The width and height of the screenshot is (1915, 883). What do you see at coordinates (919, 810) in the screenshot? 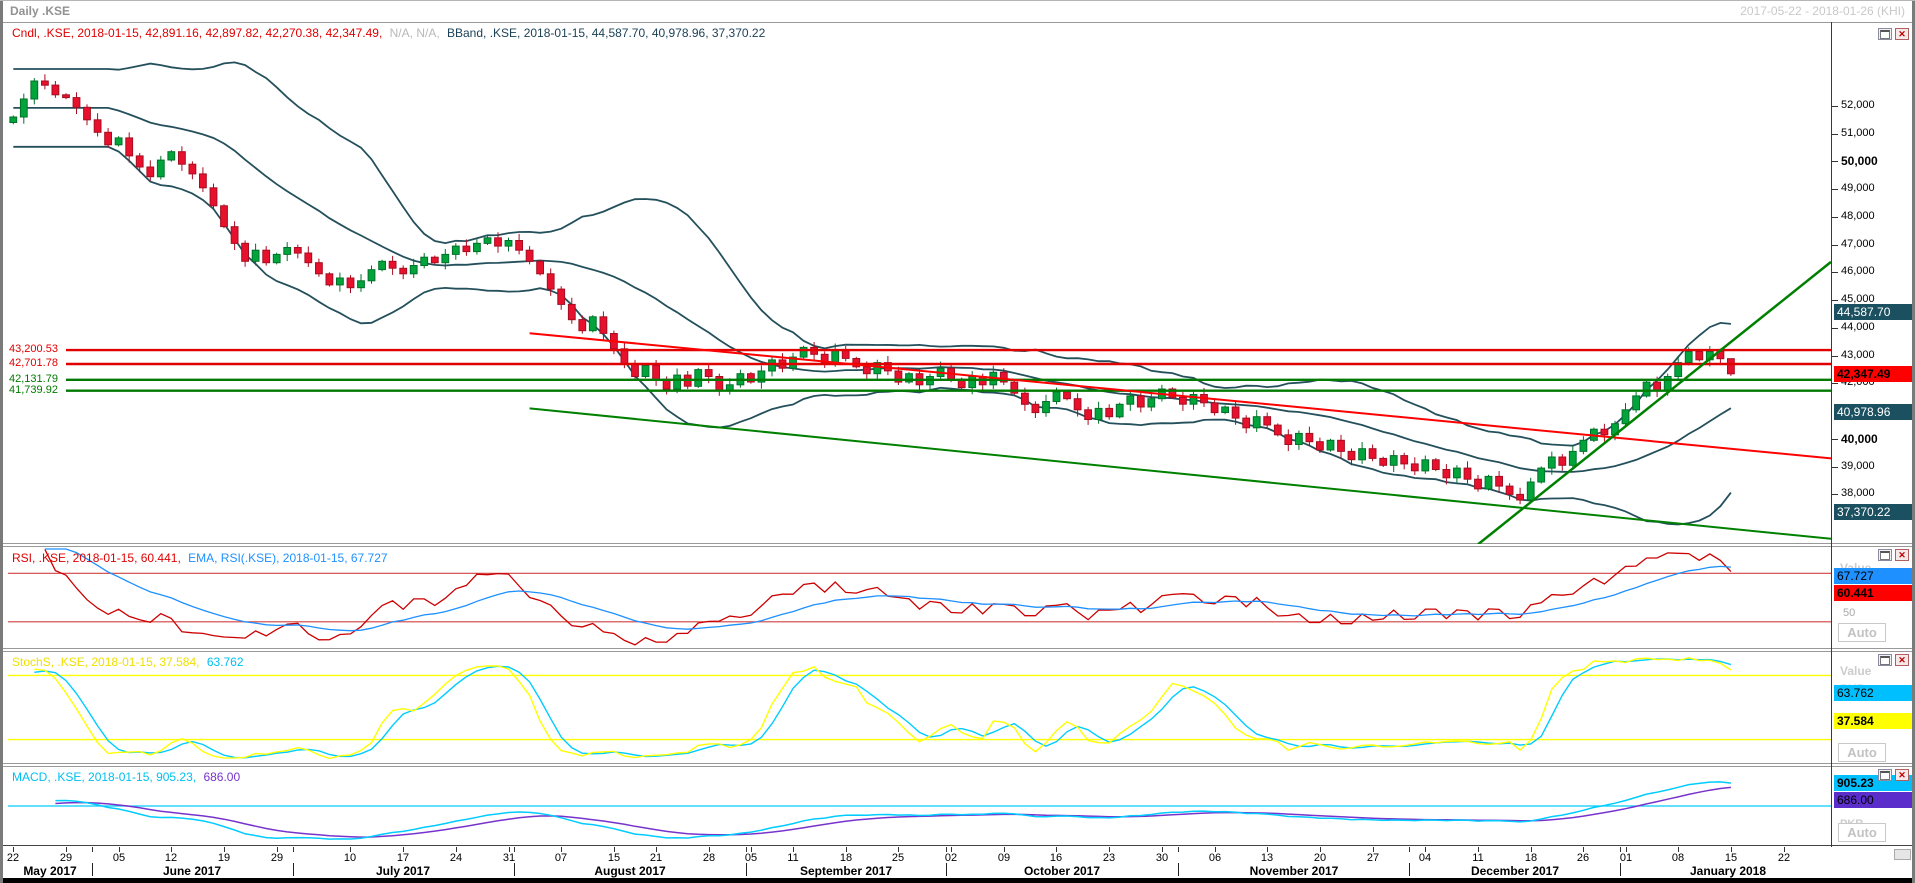
I see `macd-lines` at bounding box center [919, 810].